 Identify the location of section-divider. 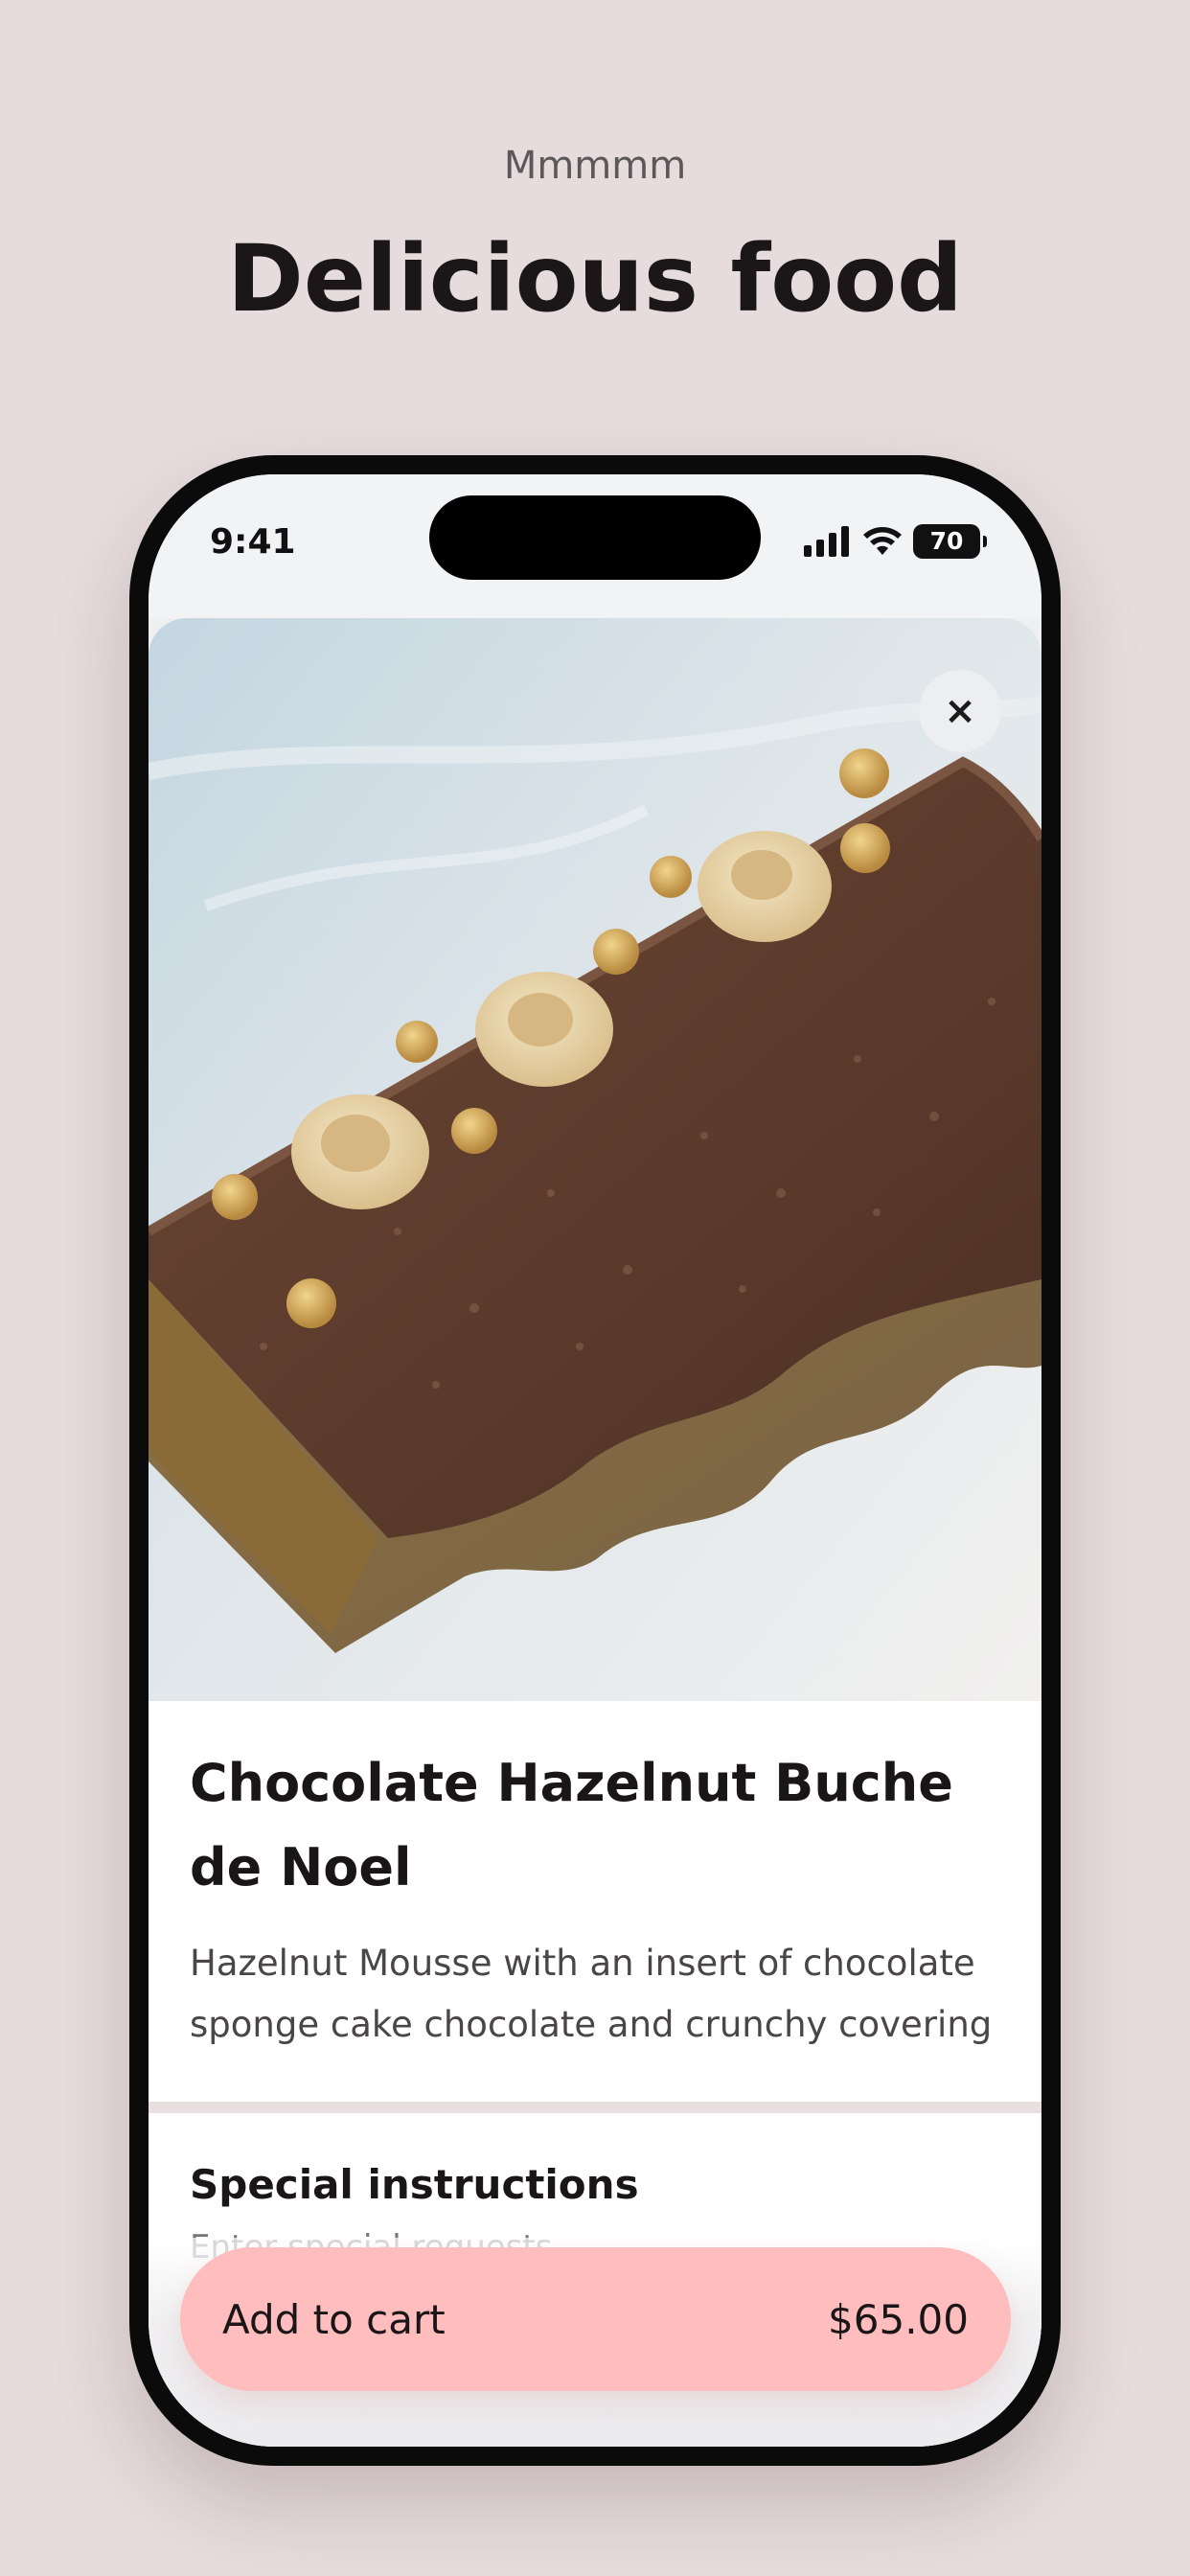
(595, 2107).